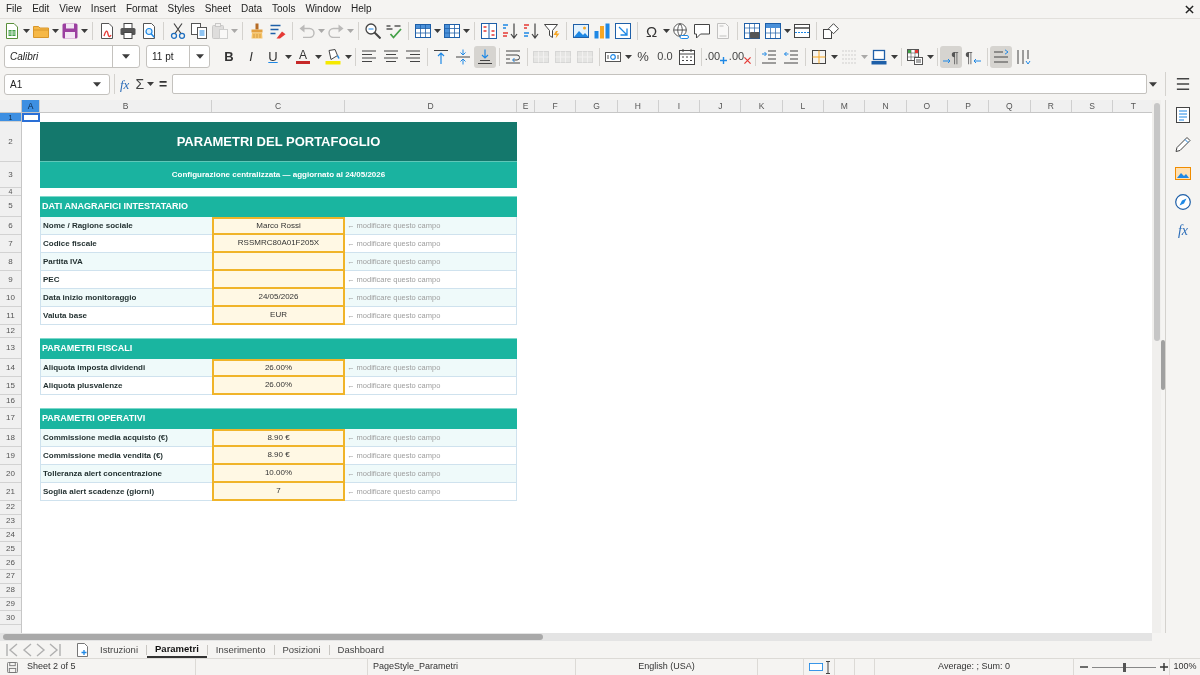 The height and width of the screenshot is (675, 1200). Describe the element at coordinates (1183, 202) in the screenshot. I see `compass-icon` at that location.